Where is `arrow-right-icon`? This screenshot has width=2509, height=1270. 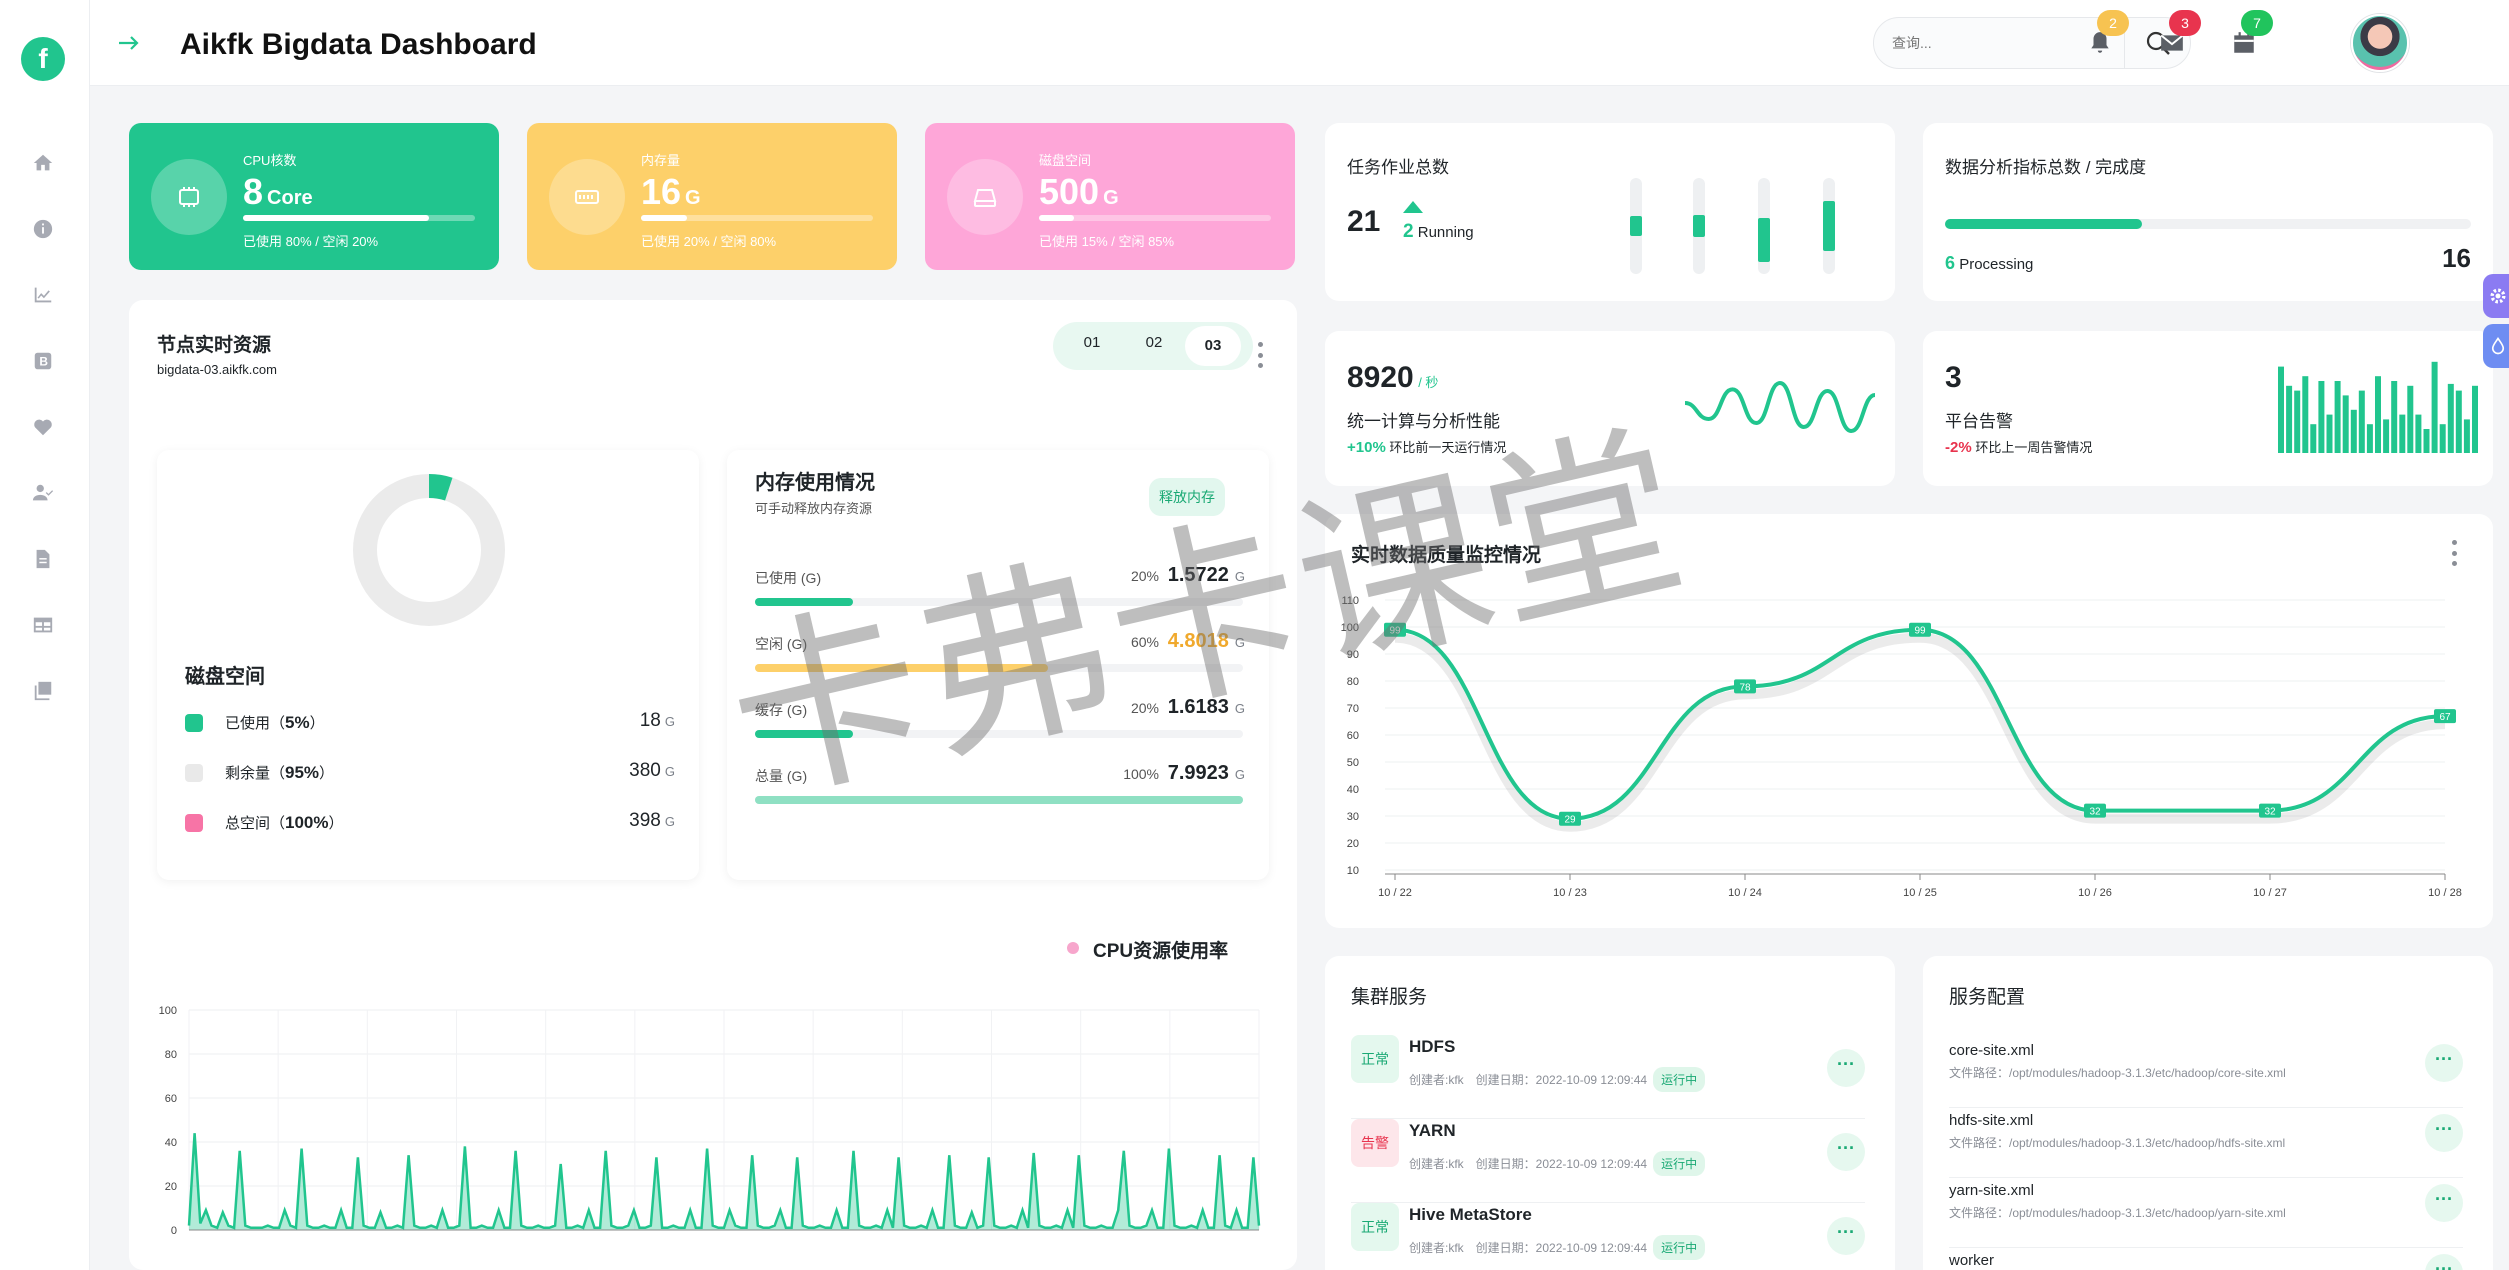 arrow-right-icon is located at coordinates (129, 43).